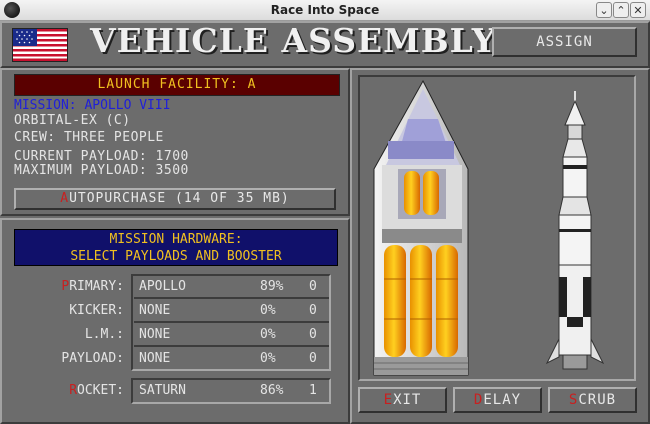 Image resolution: width=650 pixels, height=424 pixels. What do you see at coordinates (65, 198) in the screenshot?
I see `autopurchase-hotkey: A` at bounding box center [65, 198].